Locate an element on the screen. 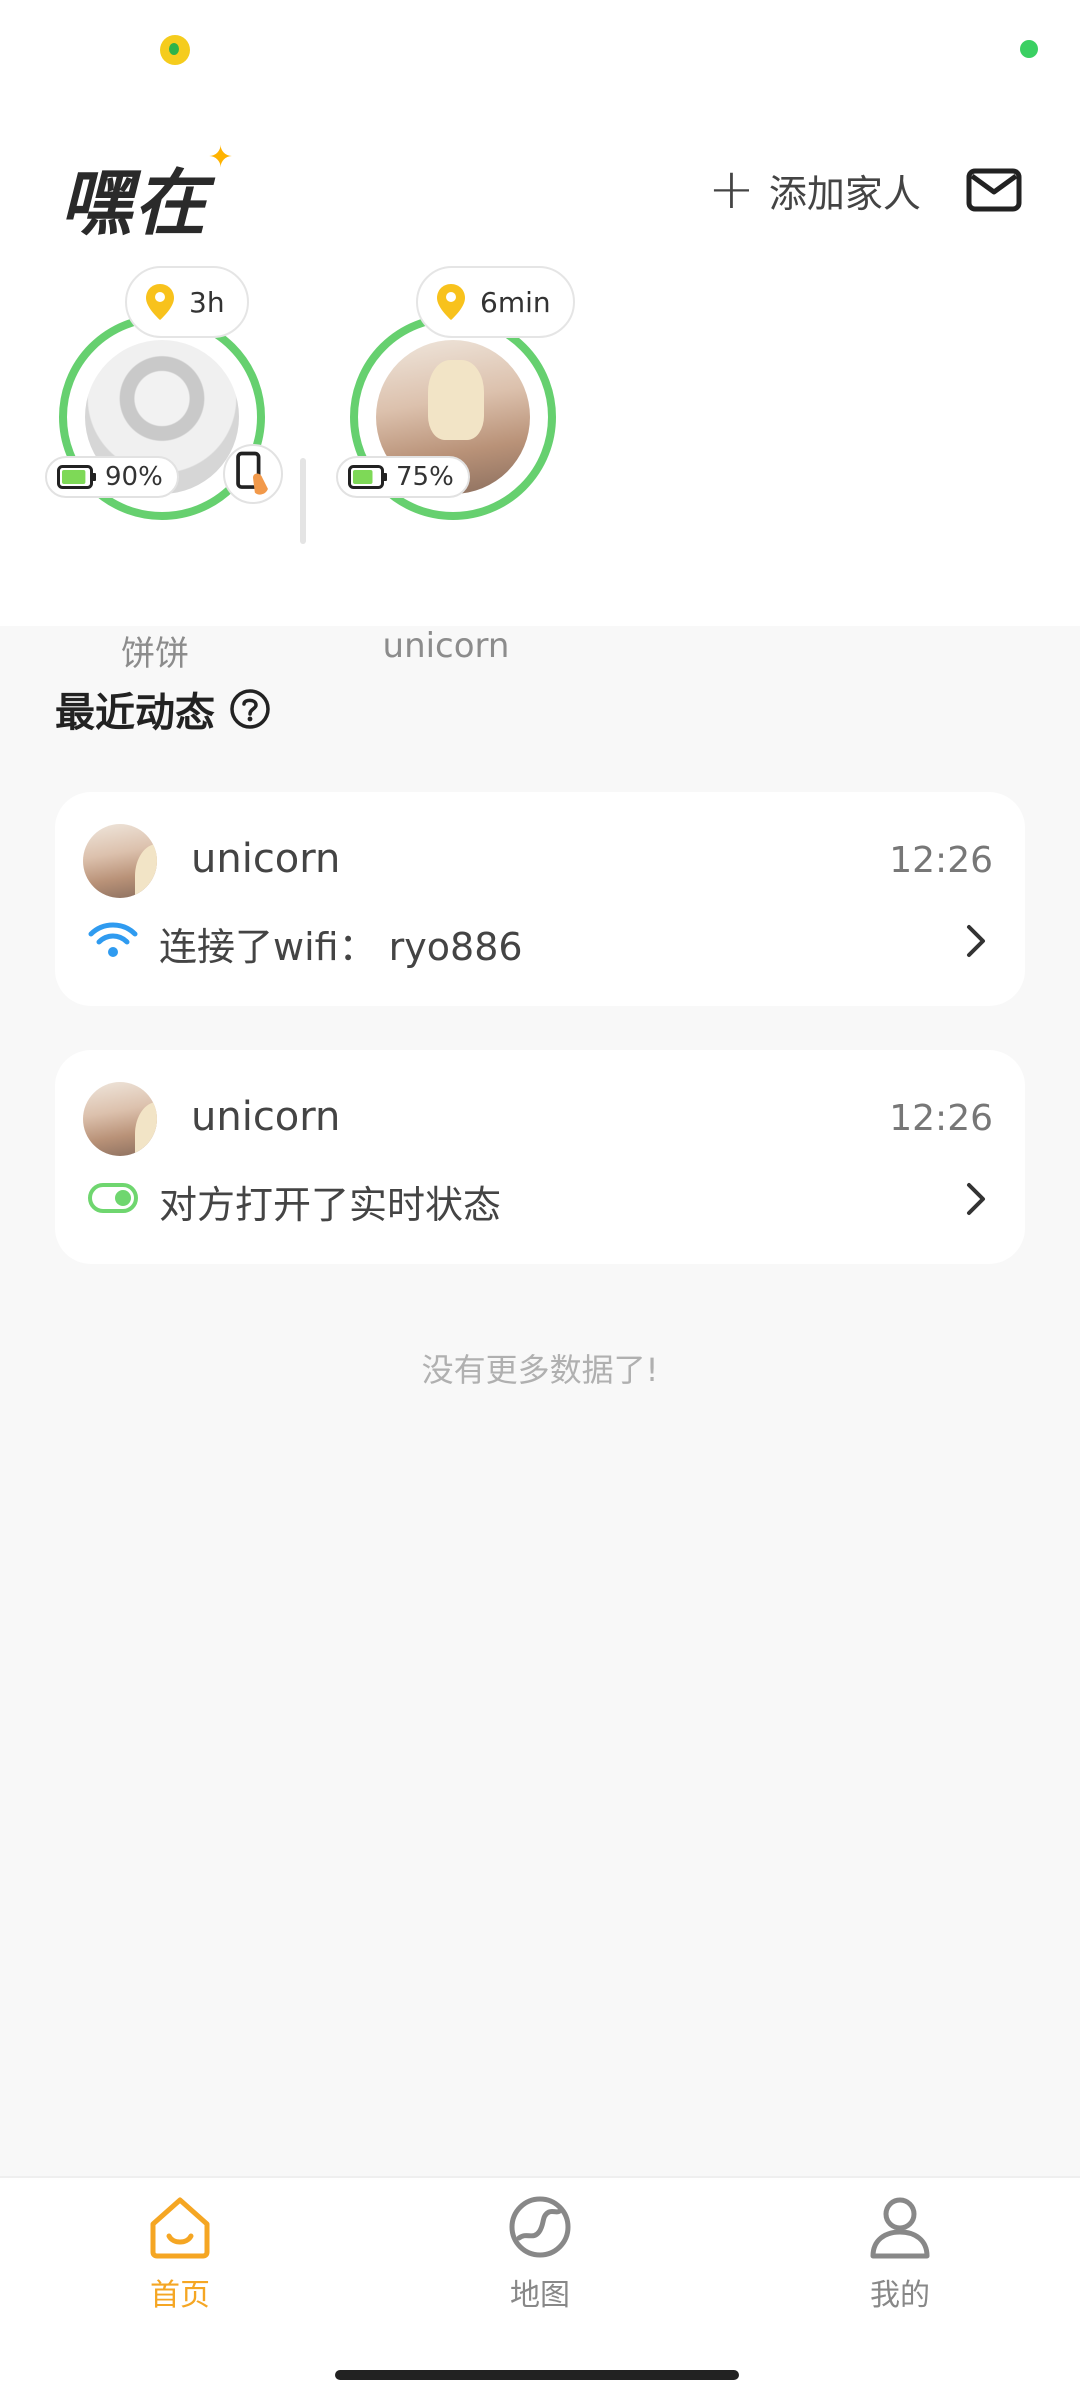  app-notification-icon is located at coordinates (175, 50).